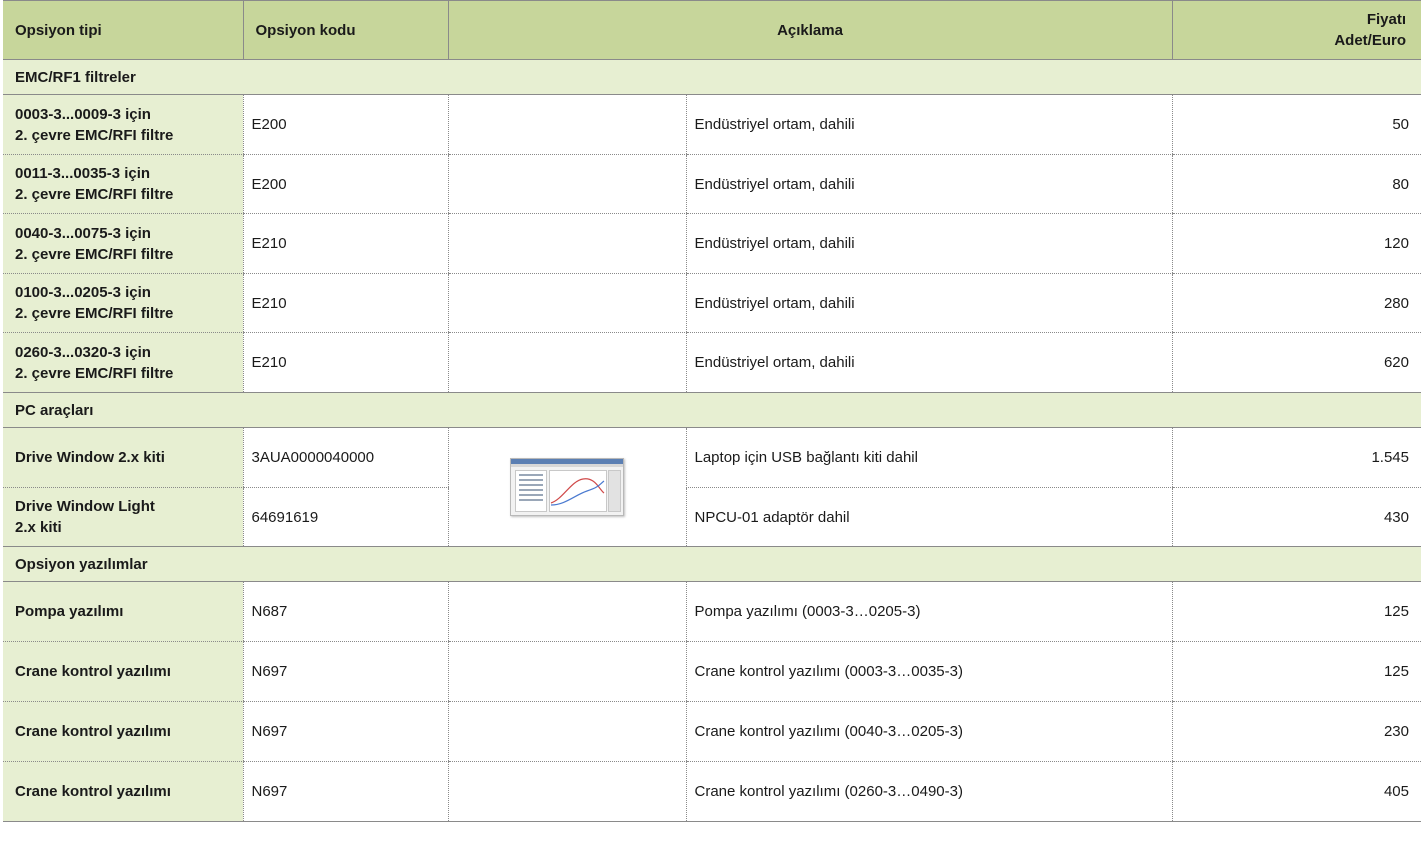  I want to click on option-type-line2: 2.x kiti, so click(38, 527).